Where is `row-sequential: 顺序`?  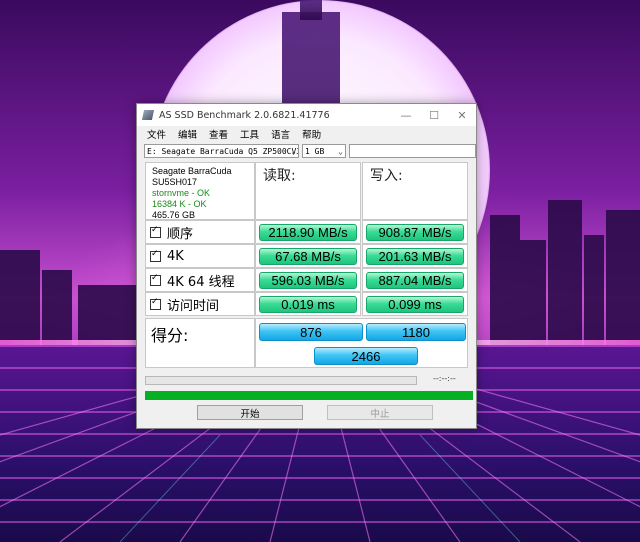 row-sequential: 顺序 is located at coordinates (200, 232).